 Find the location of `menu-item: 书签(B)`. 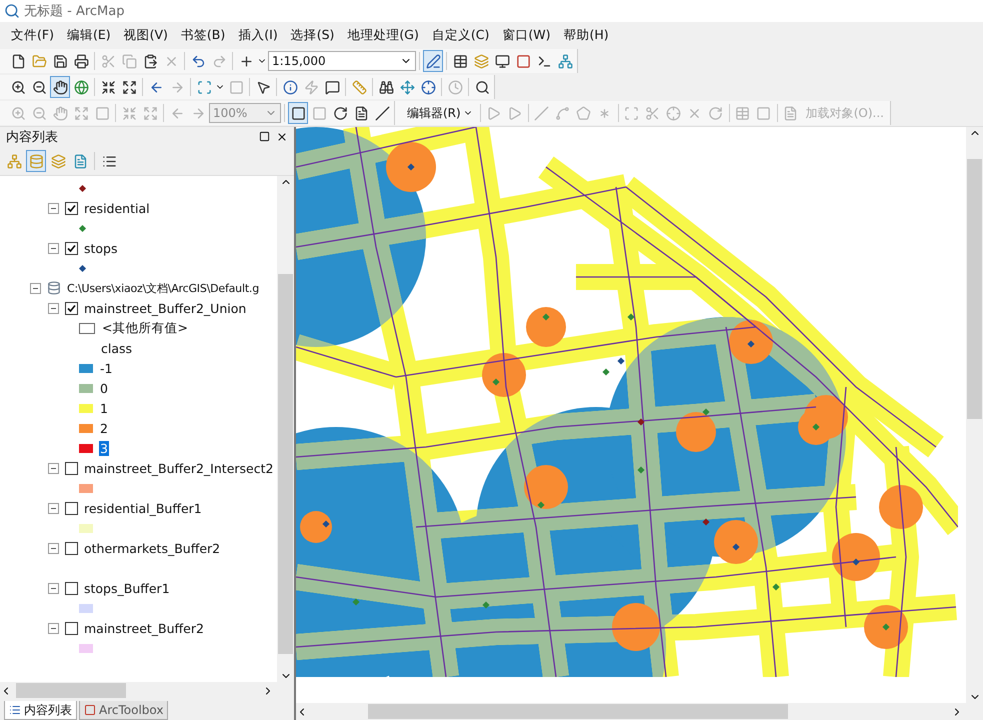

menu-item: 书签(B) is located at coordinates (204, 35).